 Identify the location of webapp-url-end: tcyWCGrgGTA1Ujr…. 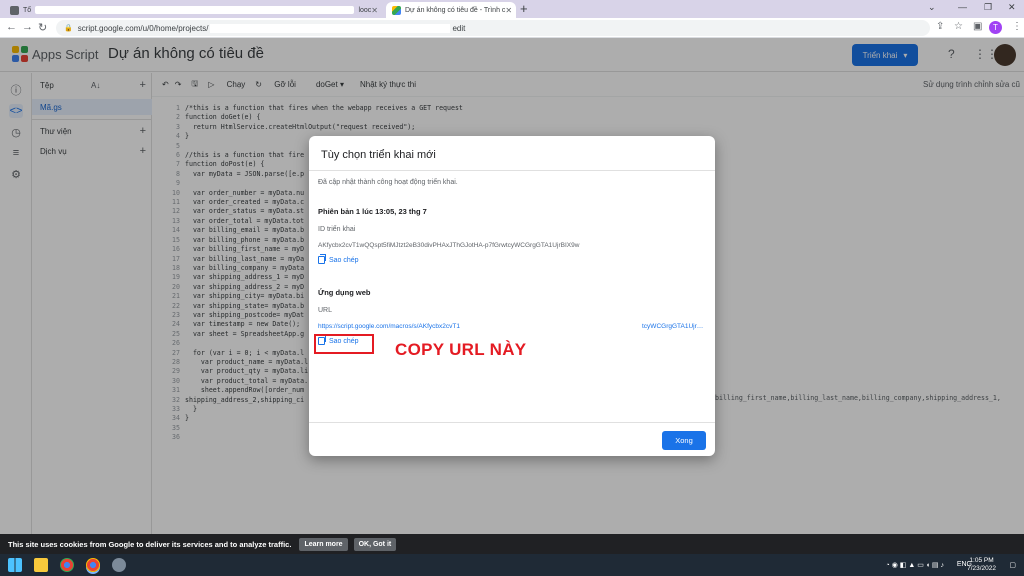
(673, 326).